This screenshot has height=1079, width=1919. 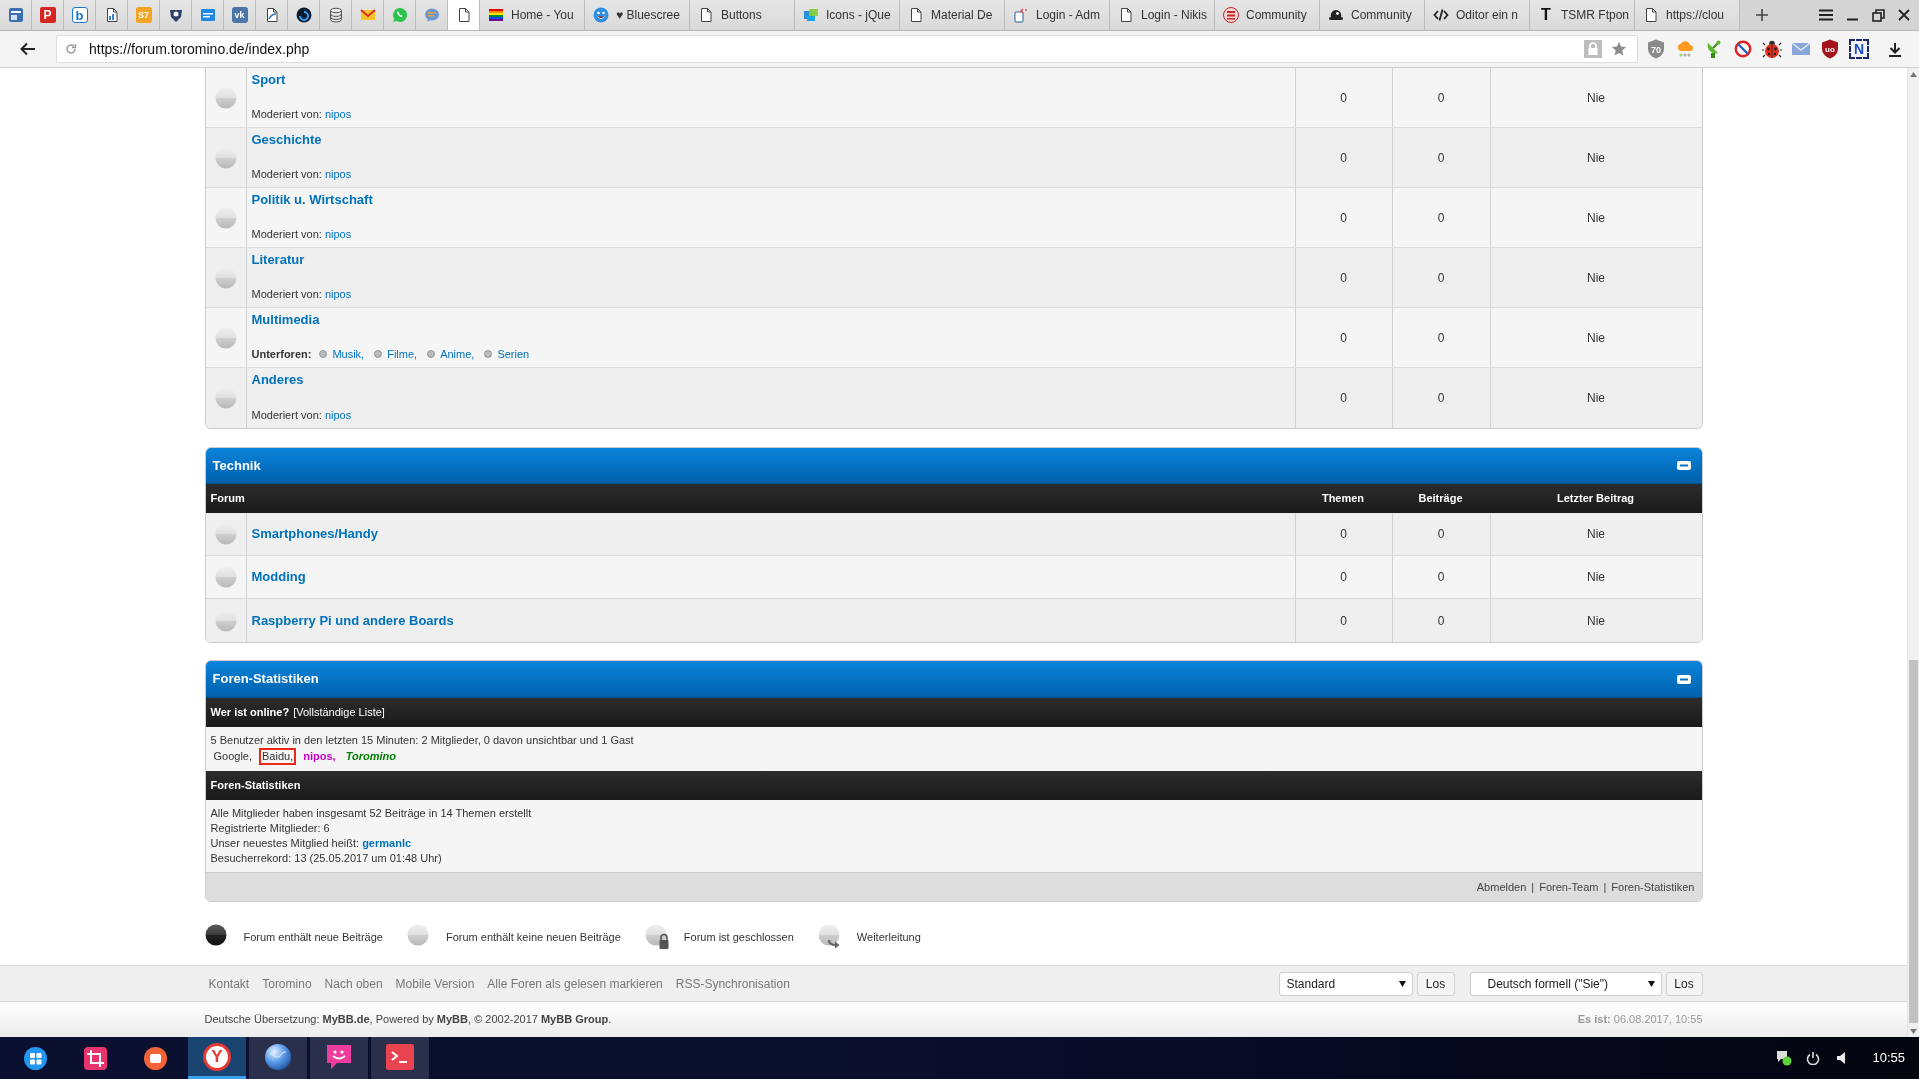 What do you see at coordinates (95, 1058) in the screenshot?
I see `crop-icon` at bounding box center [95, 1058].